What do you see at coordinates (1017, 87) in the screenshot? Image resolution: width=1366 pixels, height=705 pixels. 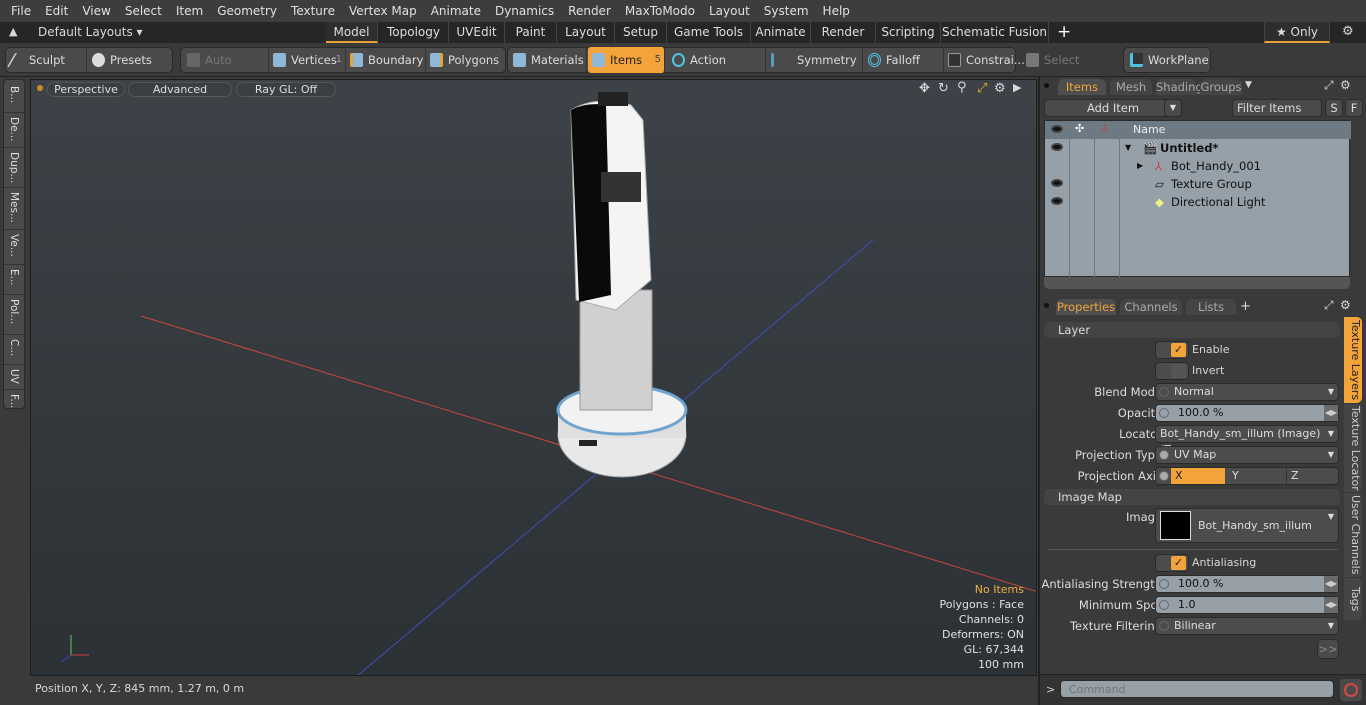 I see `viewport-more-icon: ▶` at bounding box center [1017, 87].